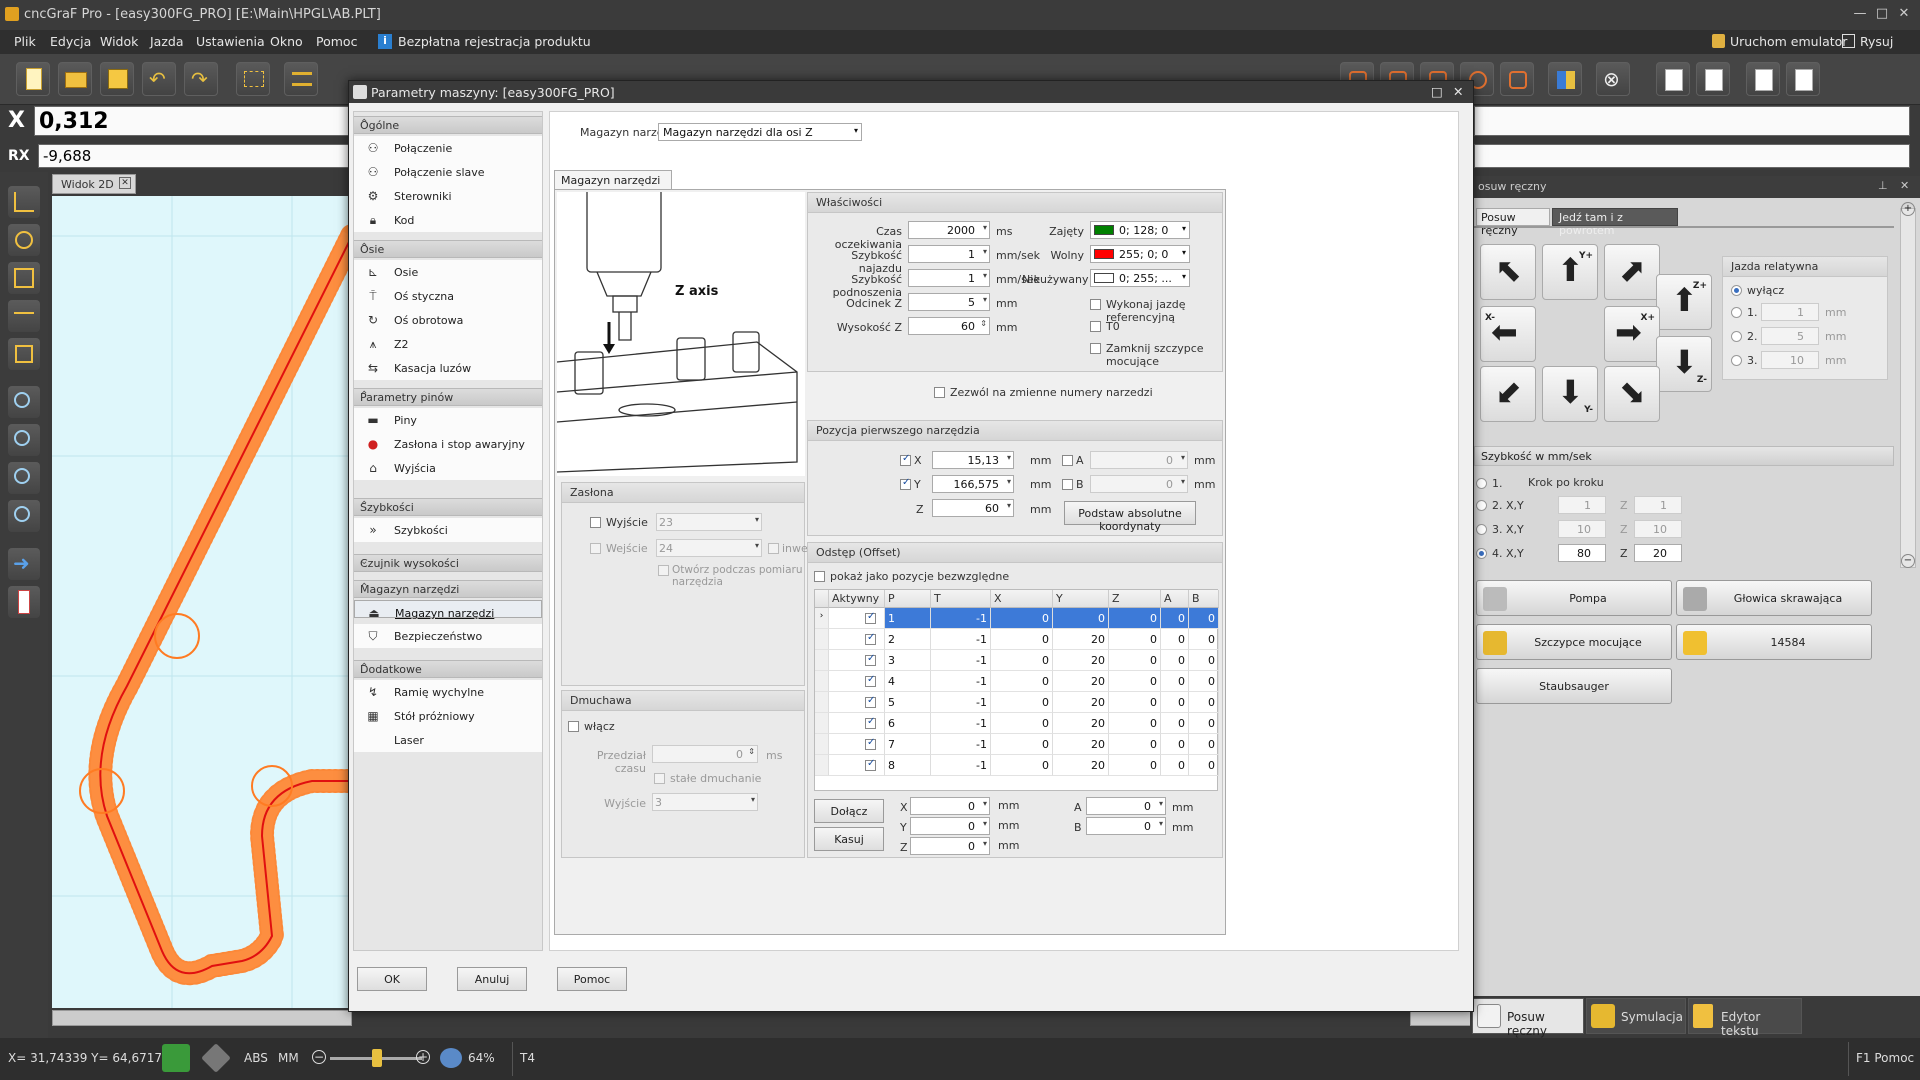 The width and height of the screenshot is (1920, 1080). Describe the element at coordinates (33, 79) in the screenshot. I see `new-file-icon` at that location.